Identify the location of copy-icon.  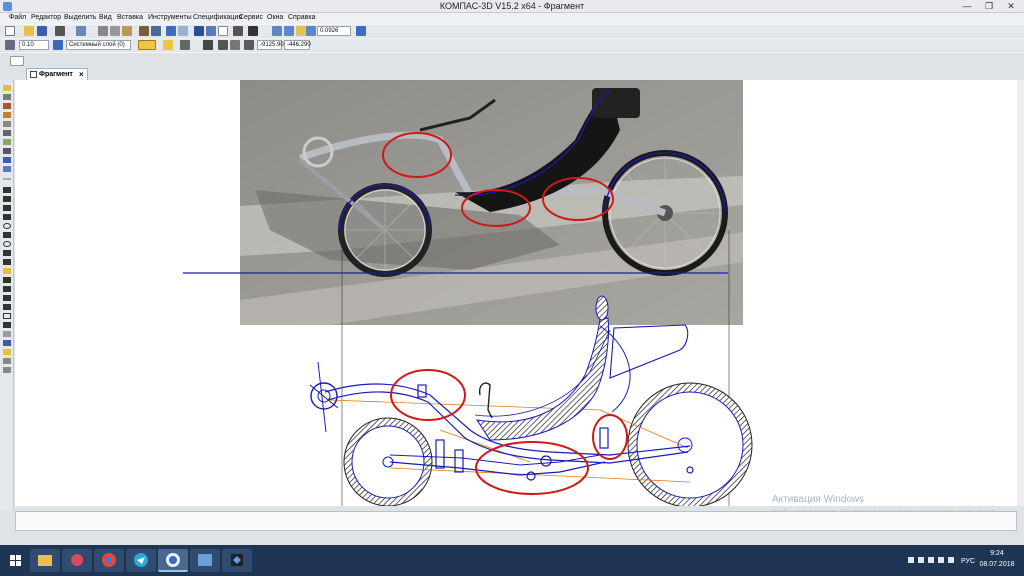
(115, 31).